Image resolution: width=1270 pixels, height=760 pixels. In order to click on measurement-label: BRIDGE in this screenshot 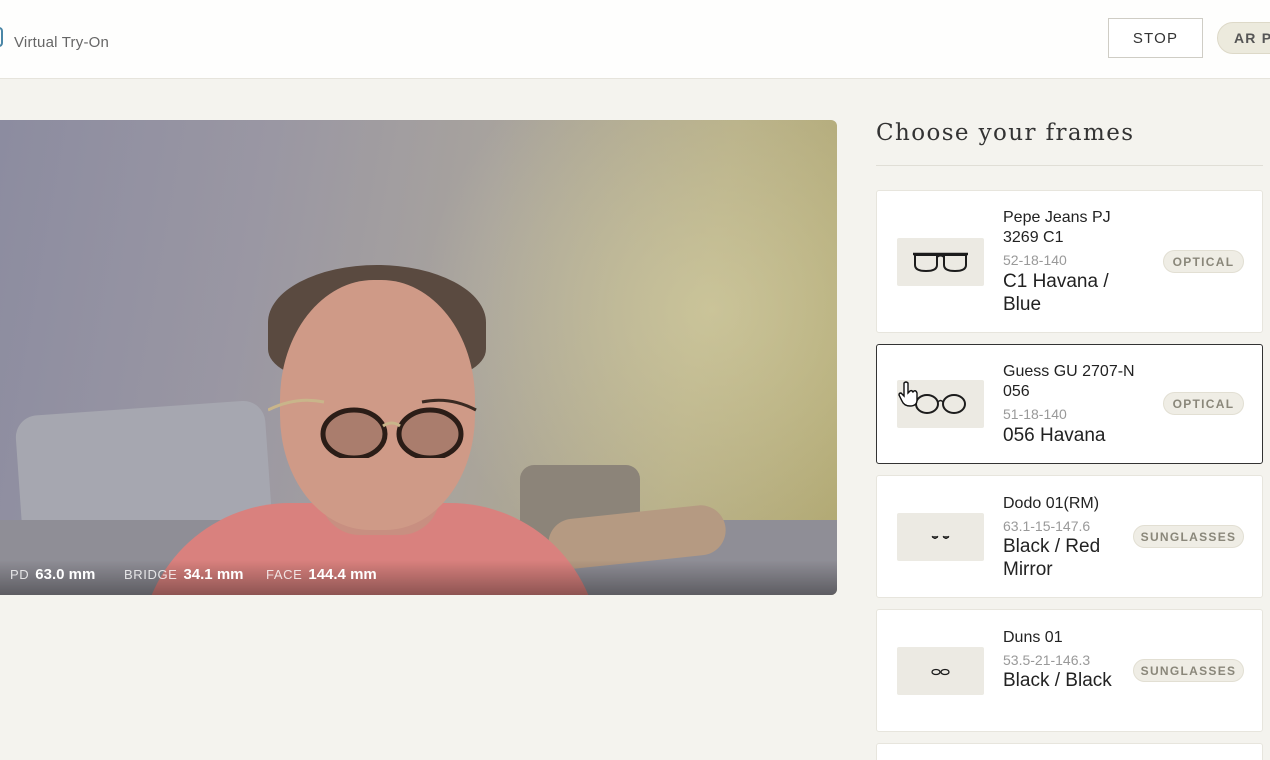, I will do `click(151, 574)`.